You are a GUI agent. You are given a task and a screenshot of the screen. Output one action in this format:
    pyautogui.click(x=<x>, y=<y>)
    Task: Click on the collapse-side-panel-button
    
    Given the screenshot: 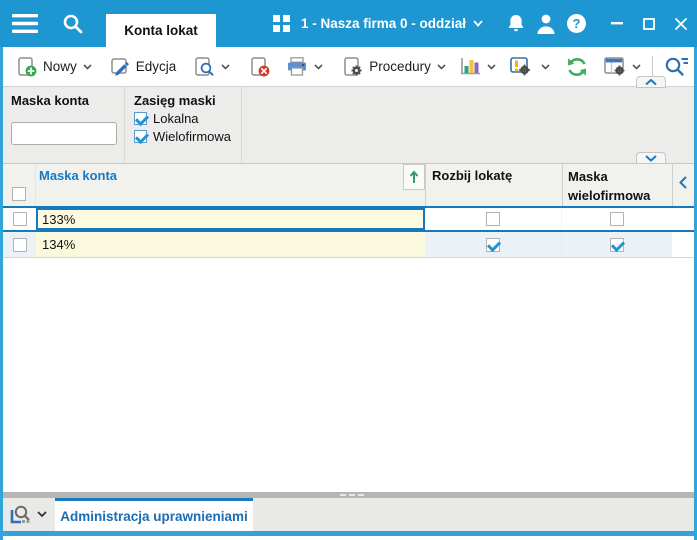 What is the action you would take?
    pyautogui.click(x=682, y=185)
    